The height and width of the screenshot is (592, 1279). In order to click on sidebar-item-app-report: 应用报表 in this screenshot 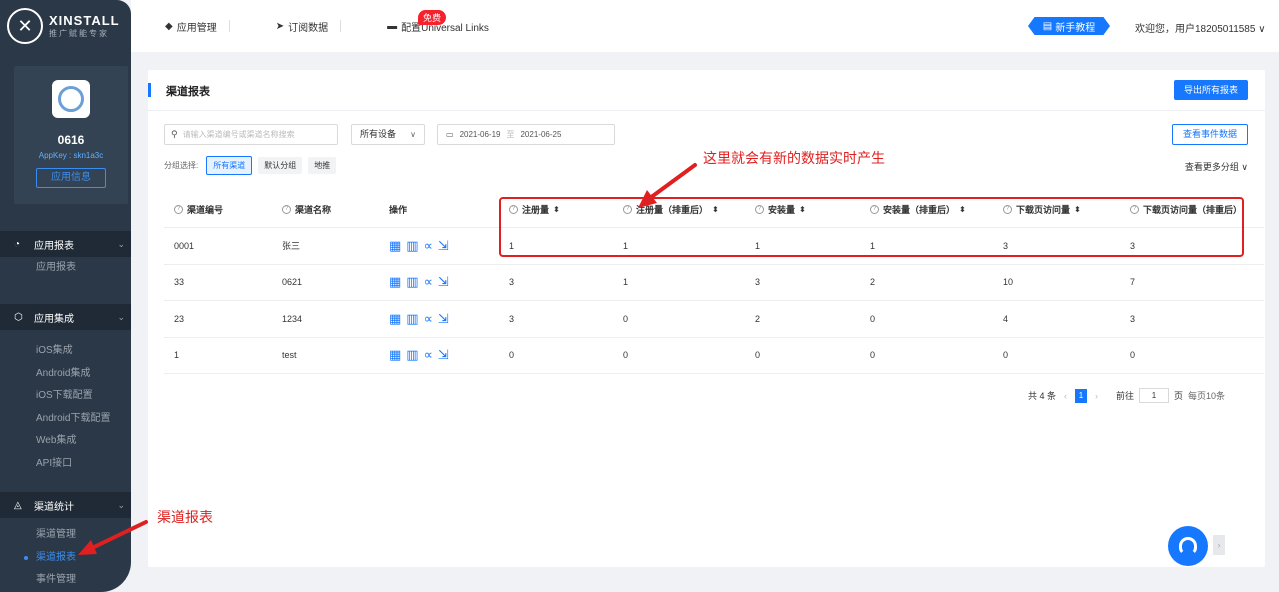, I will do `click(65, 268)`.